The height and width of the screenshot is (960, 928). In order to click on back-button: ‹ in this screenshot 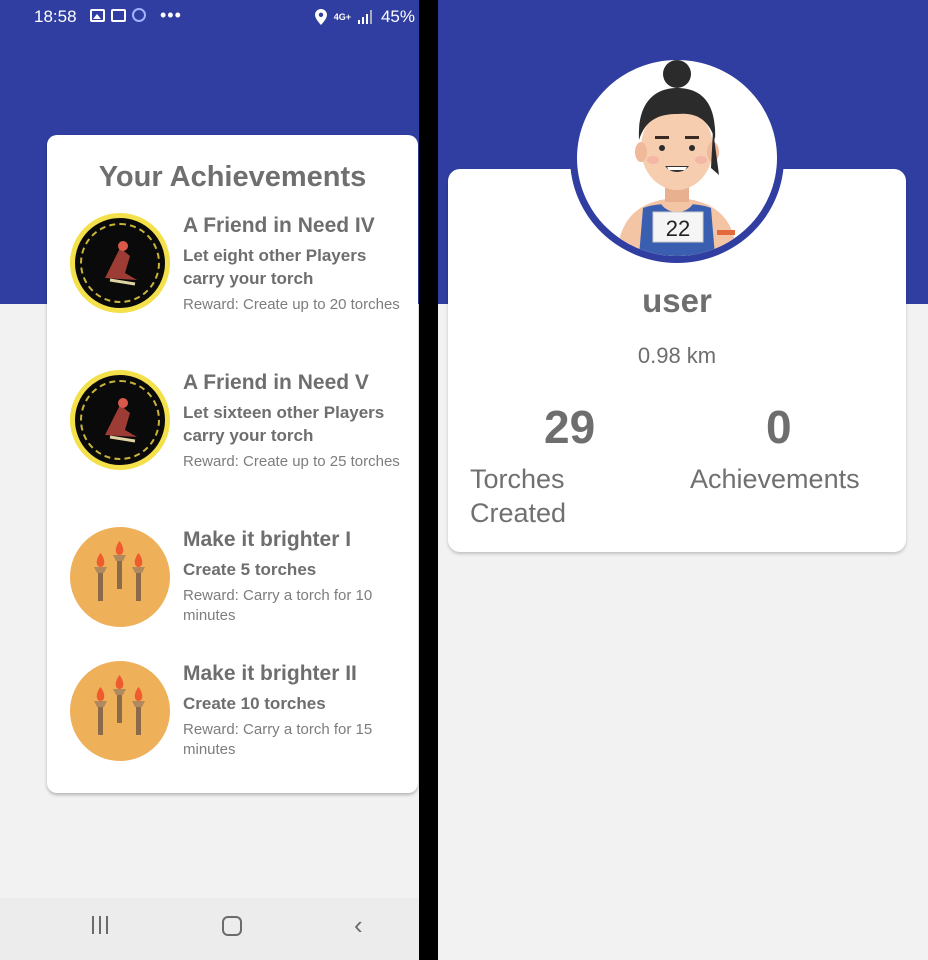, I will do `click(358, 925)`.